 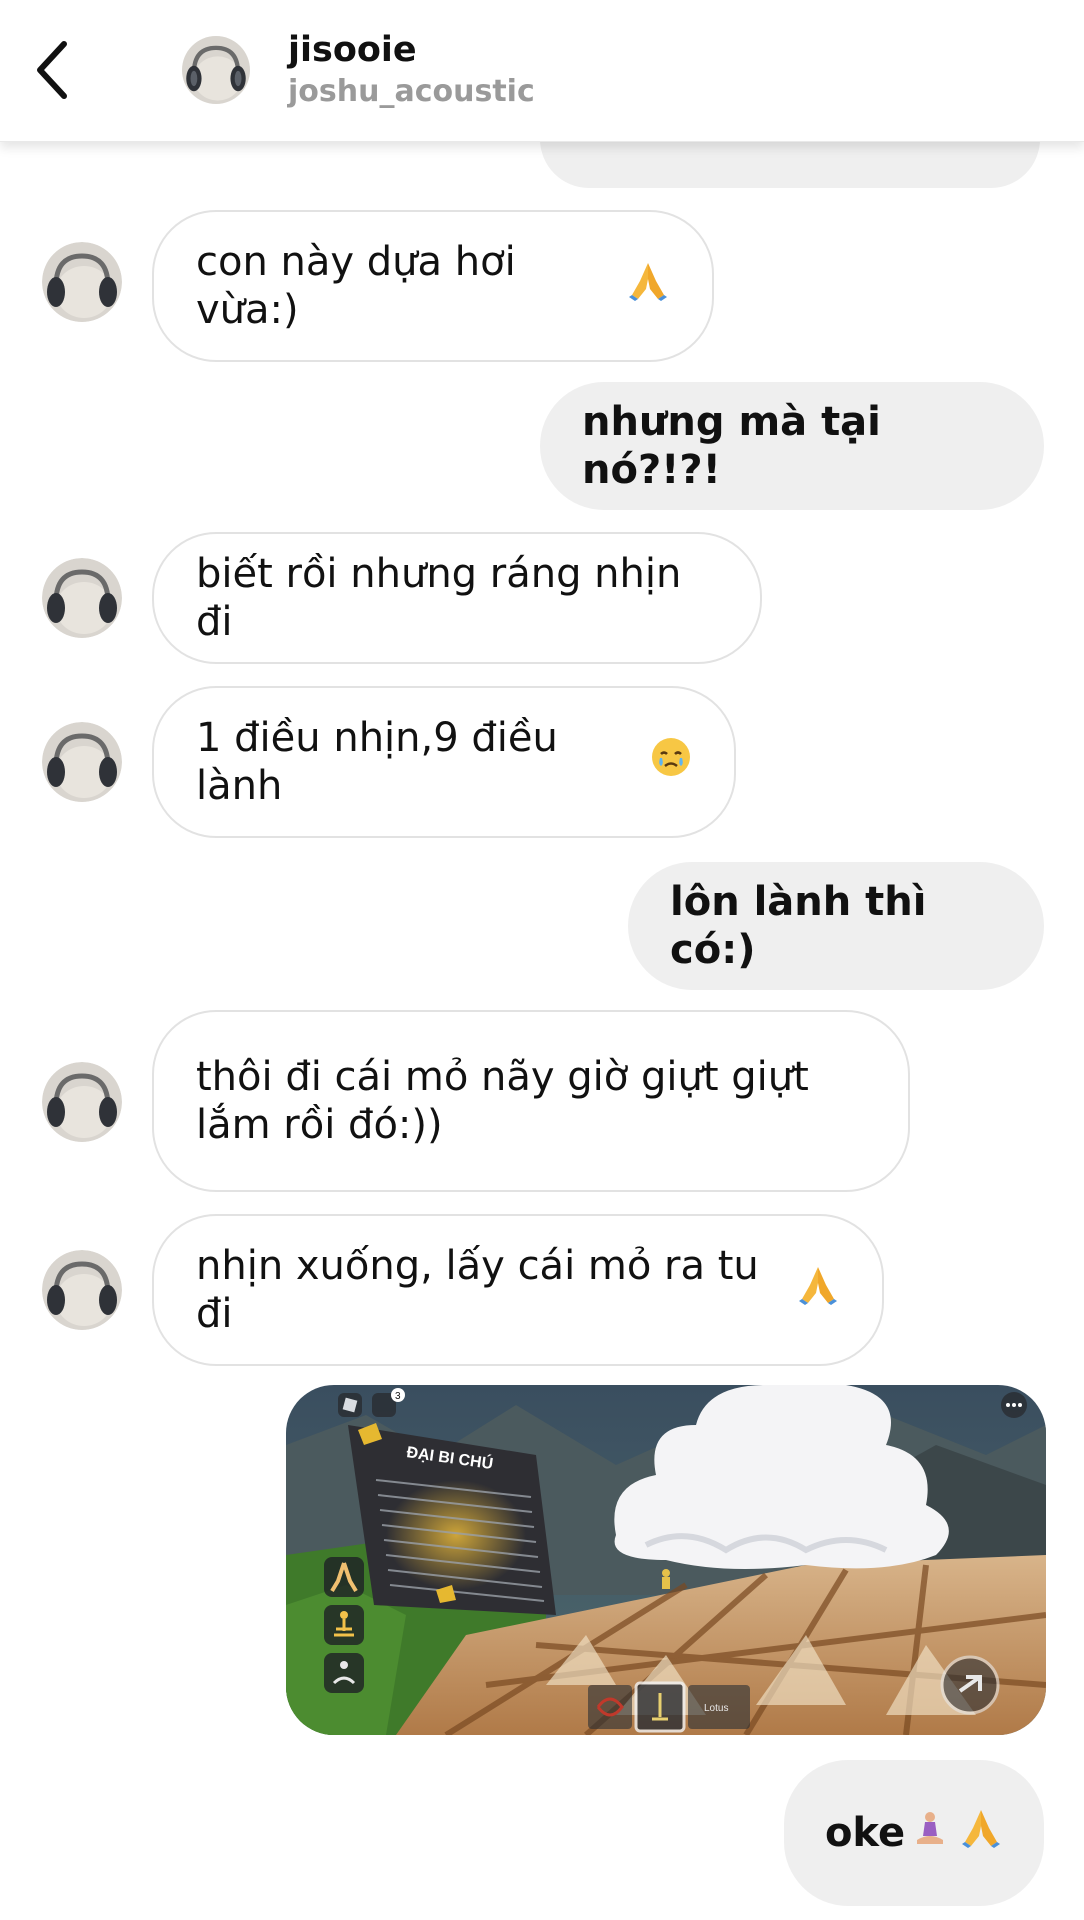 I want to click on chat-header: jisooie joshu_acoustic, so click(x=542, y=71).